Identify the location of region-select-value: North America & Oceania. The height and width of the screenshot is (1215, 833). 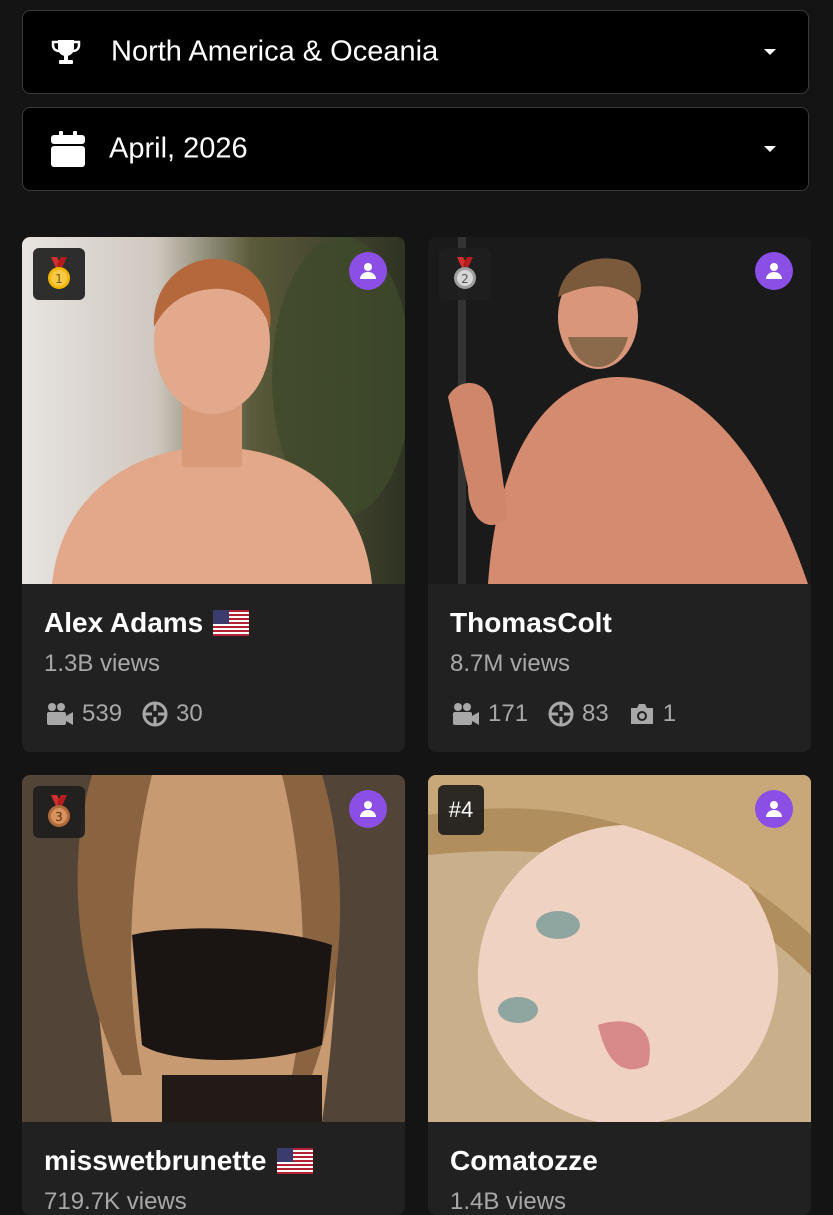
(275, 51).